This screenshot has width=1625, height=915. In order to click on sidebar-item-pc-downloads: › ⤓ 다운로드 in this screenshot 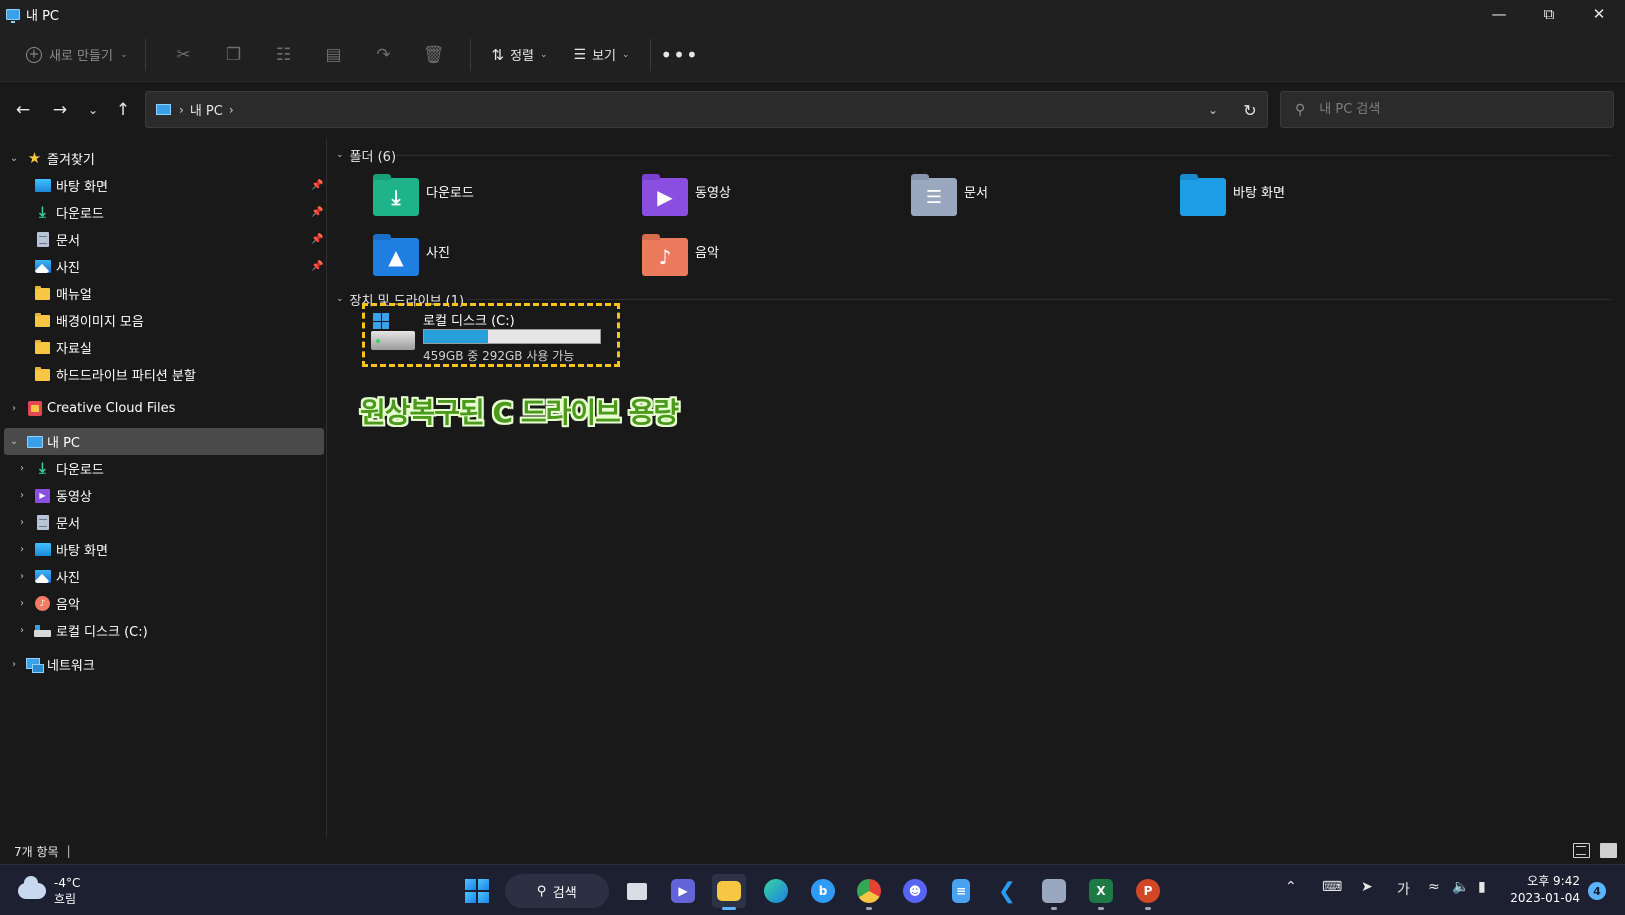, I will do `click(164, 468)`.